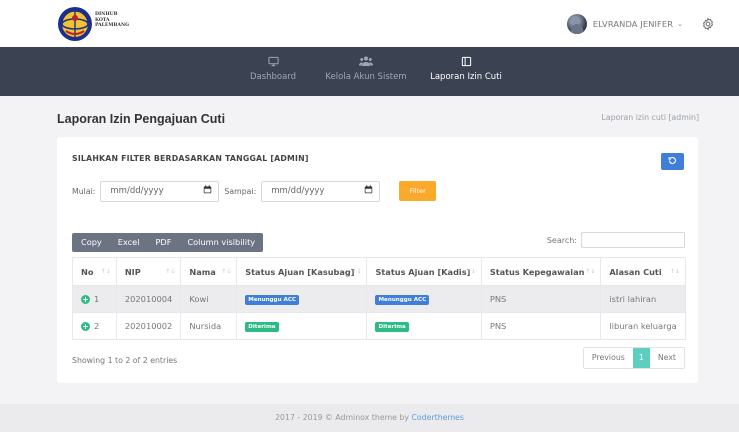  Describe the element at coordinates (91, 242) in the screenshot. I see `copy-button: Copy` at that location.